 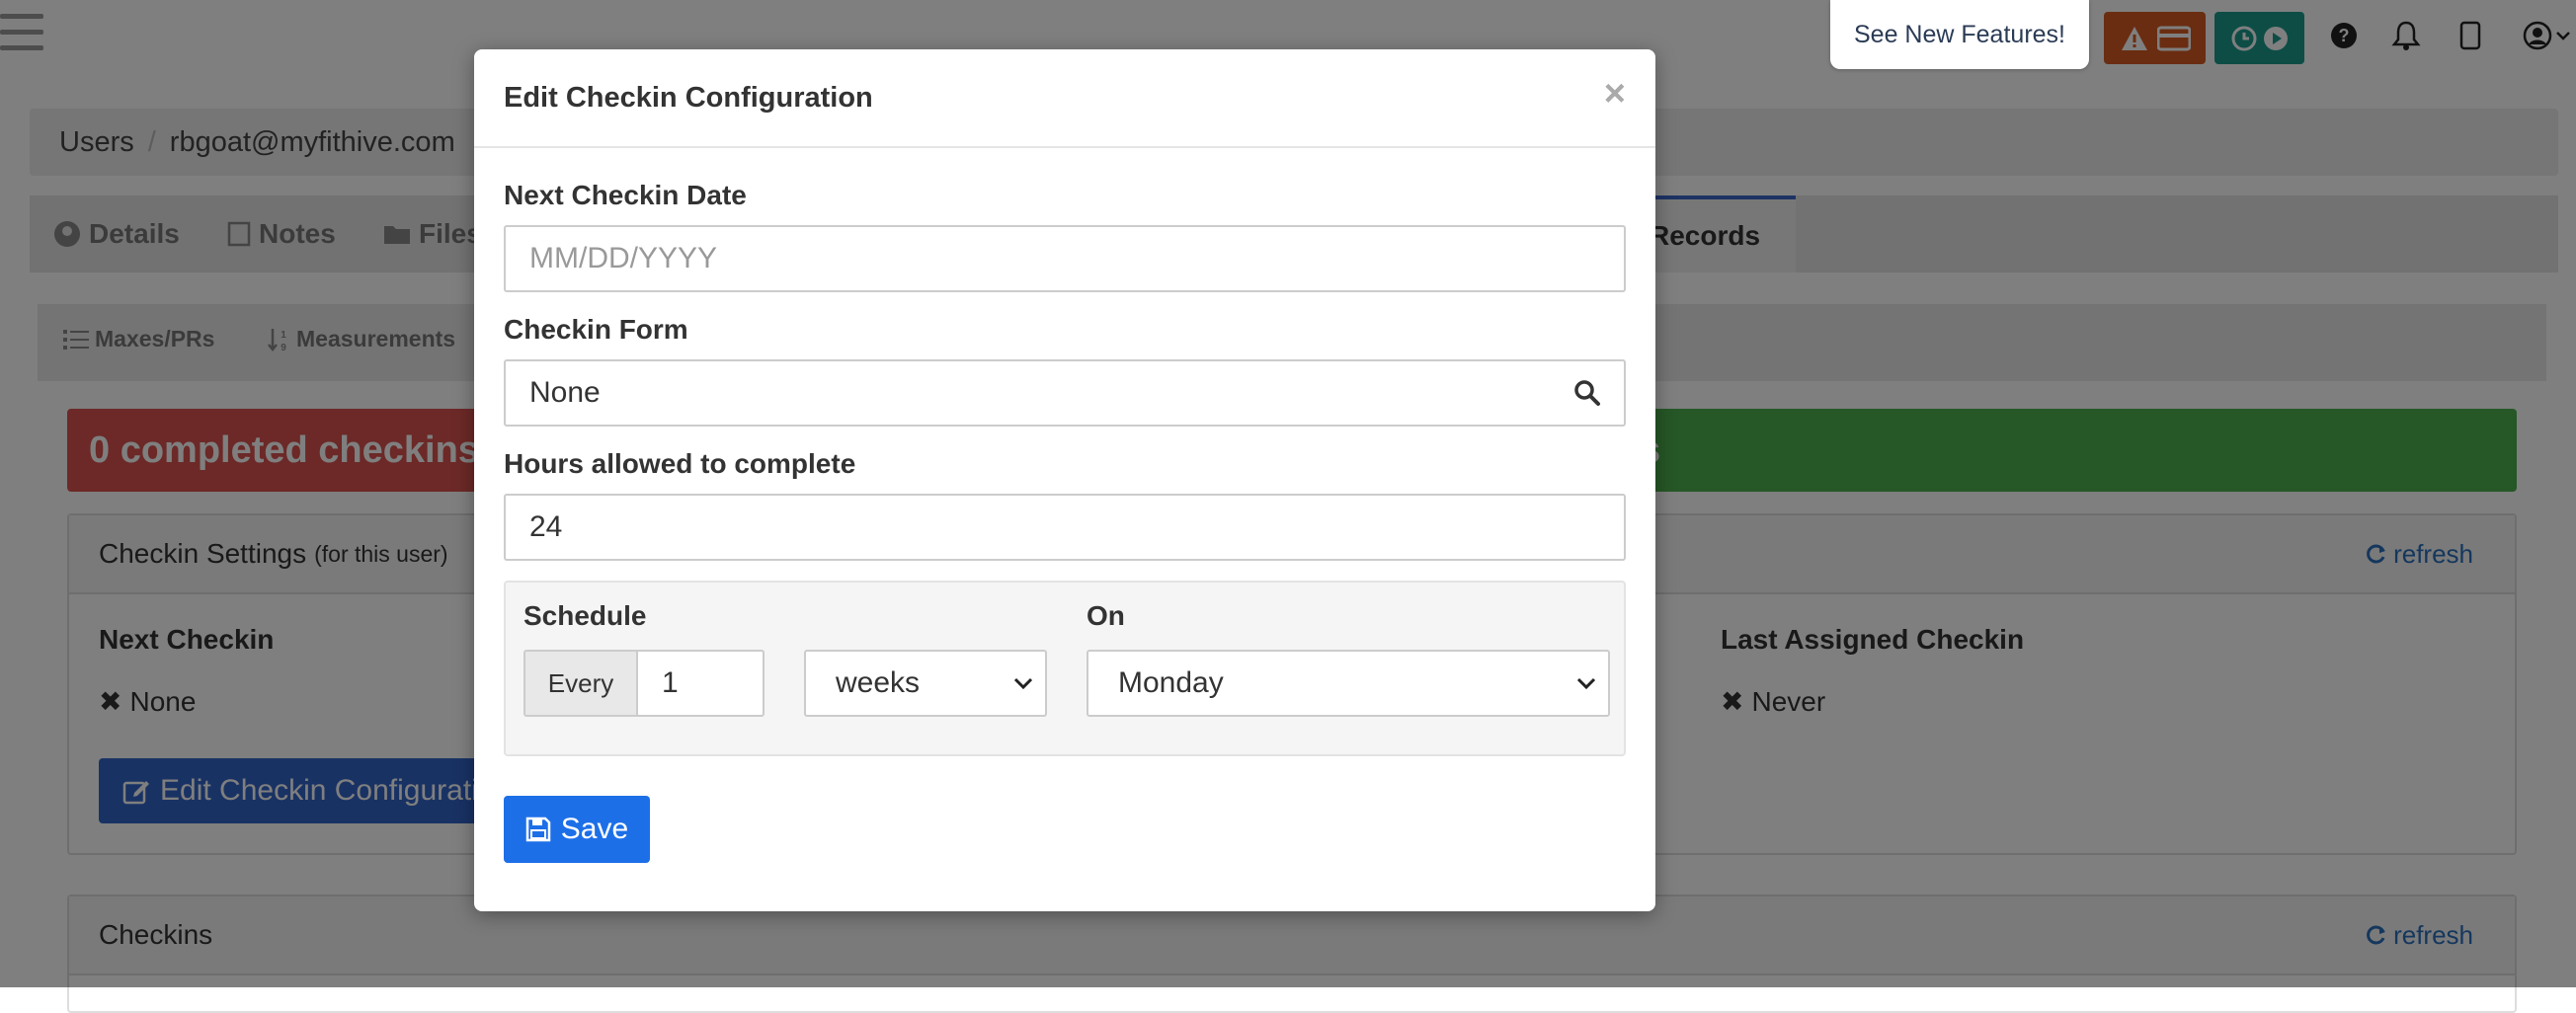 I want to click on schedule-unit-select: weeks, so click(x=925, y=683).